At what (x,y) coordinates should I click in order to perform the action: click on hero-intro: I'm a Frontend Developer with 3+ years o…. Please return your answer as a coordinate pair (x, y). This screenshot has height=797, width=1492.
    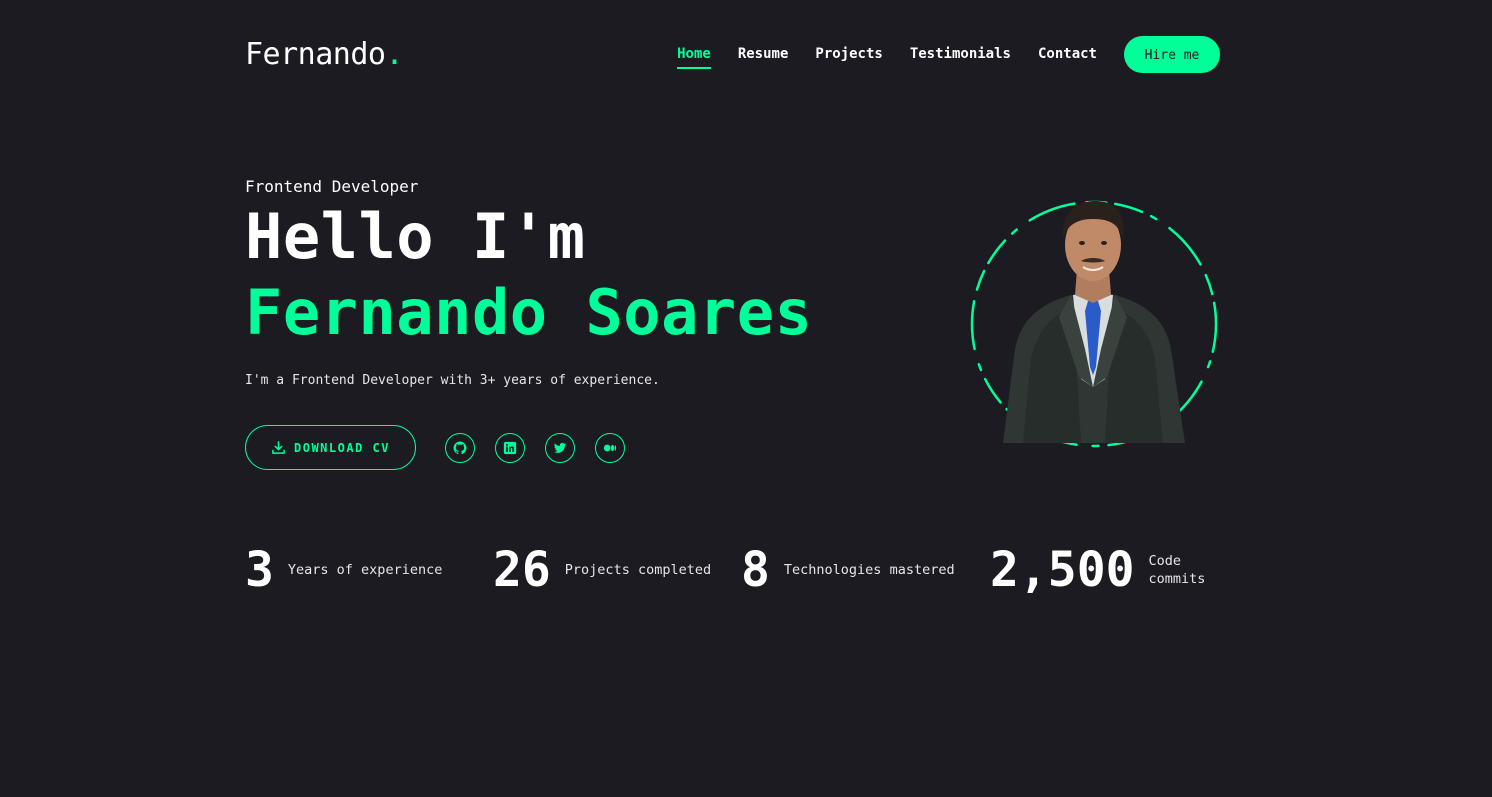
    Looking at the image, I should click on (452, 380).